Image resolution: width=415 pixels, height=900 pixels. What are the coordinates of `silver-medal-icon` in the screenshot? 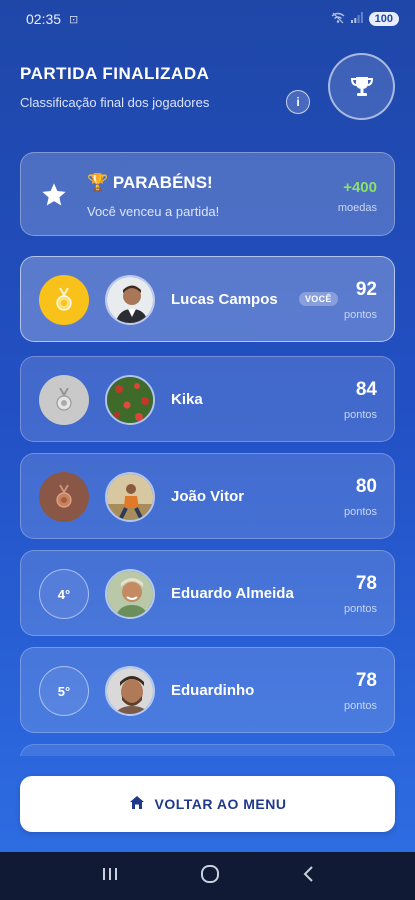 It's located at (64, 400).